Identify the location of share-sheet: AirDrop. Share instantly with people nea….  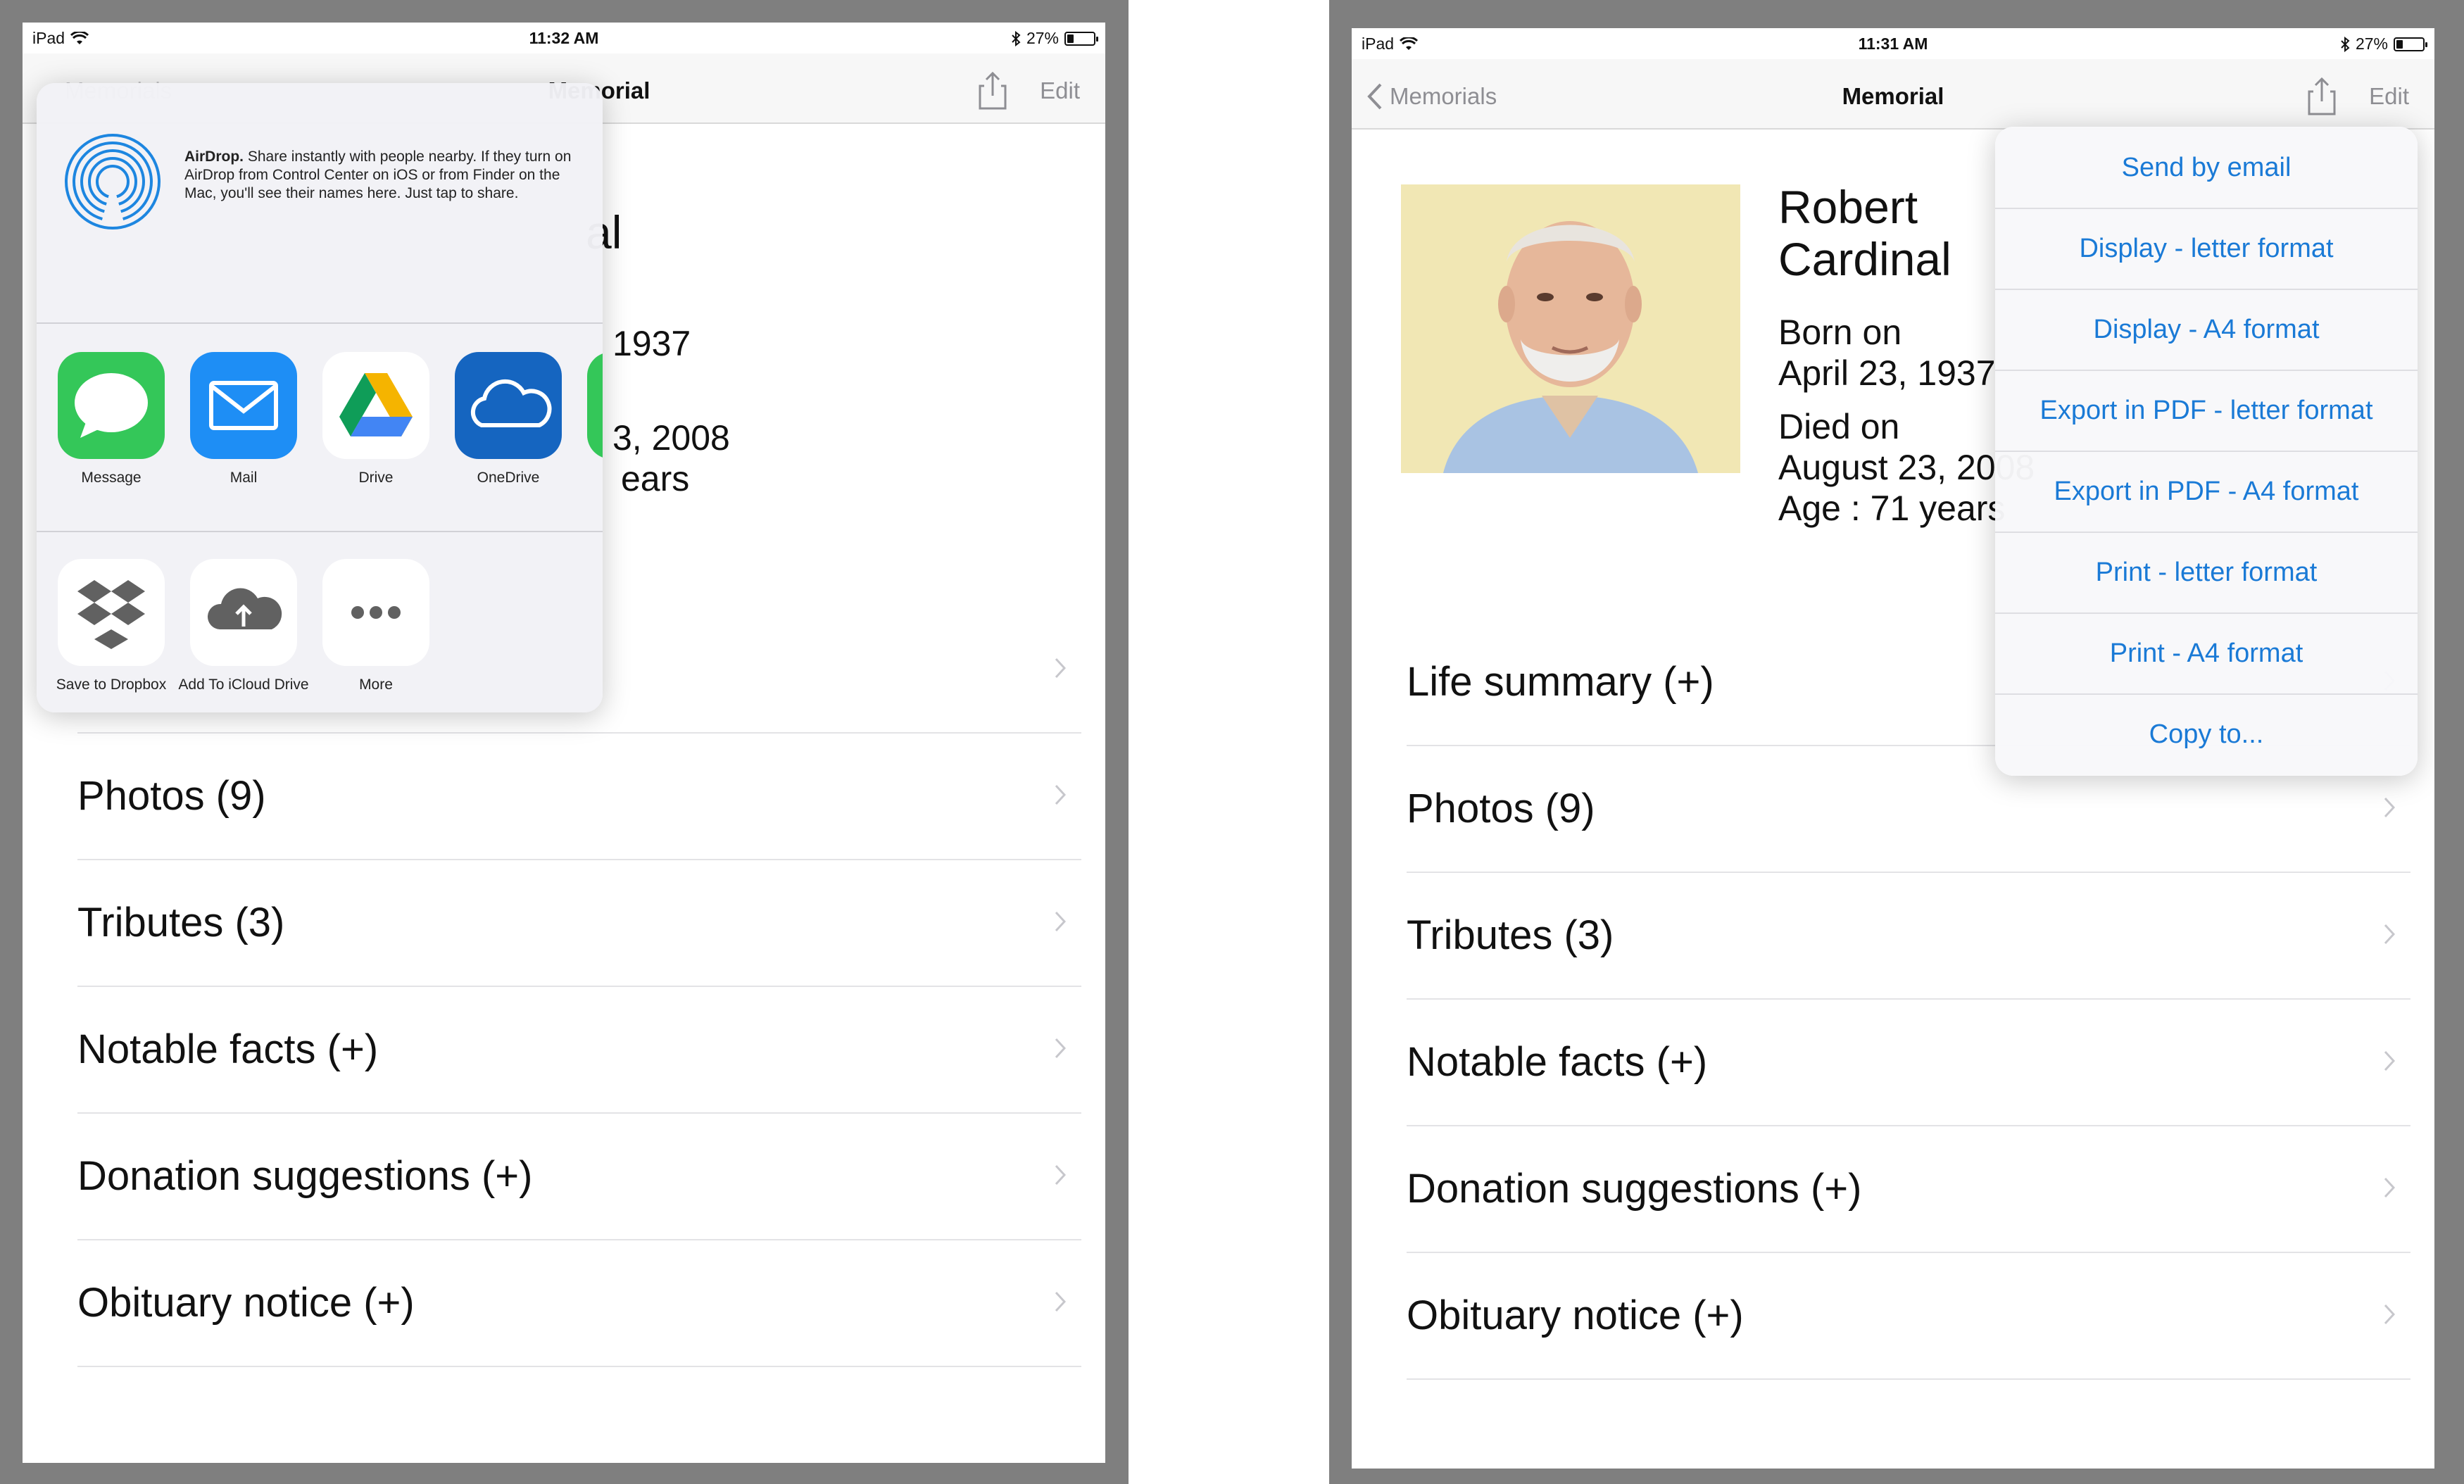
(320, 397).